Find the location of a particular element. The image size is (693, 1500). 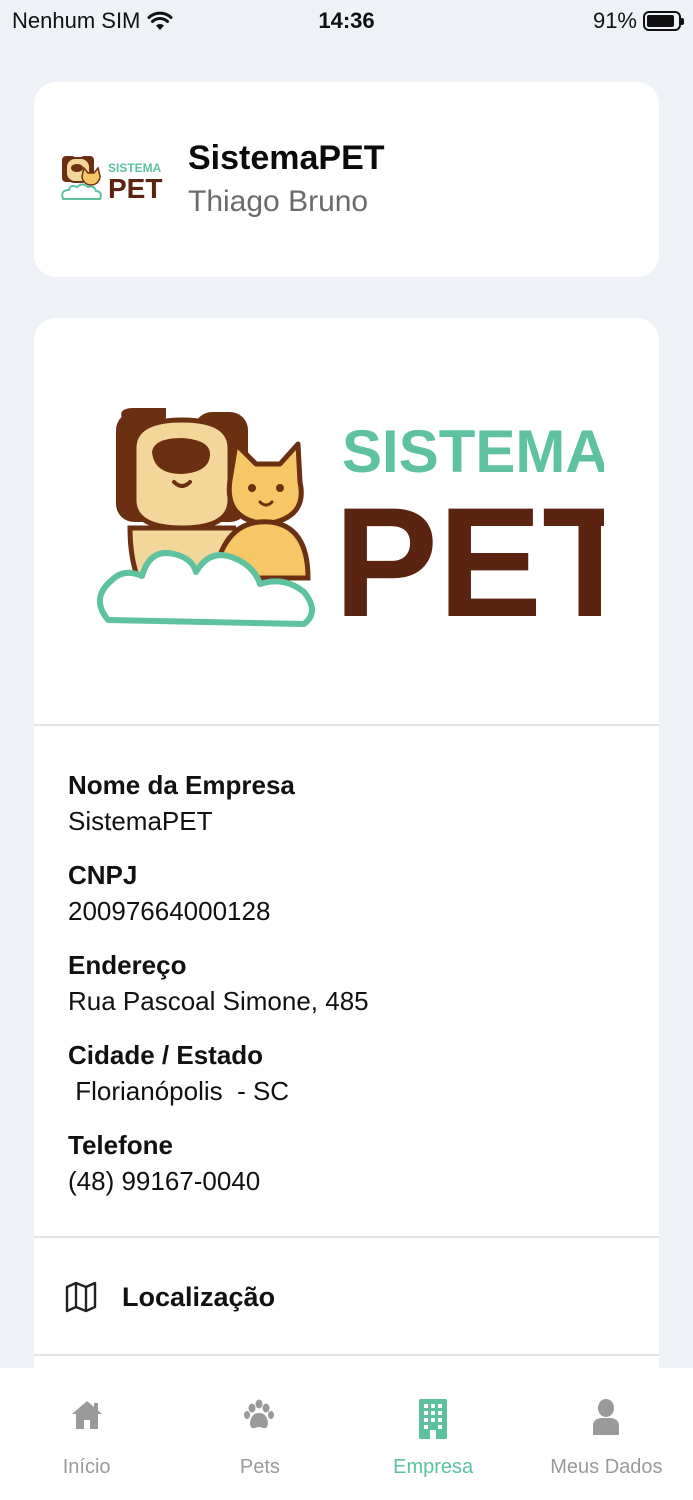

battery-icon is located at coordinates (663, 21).